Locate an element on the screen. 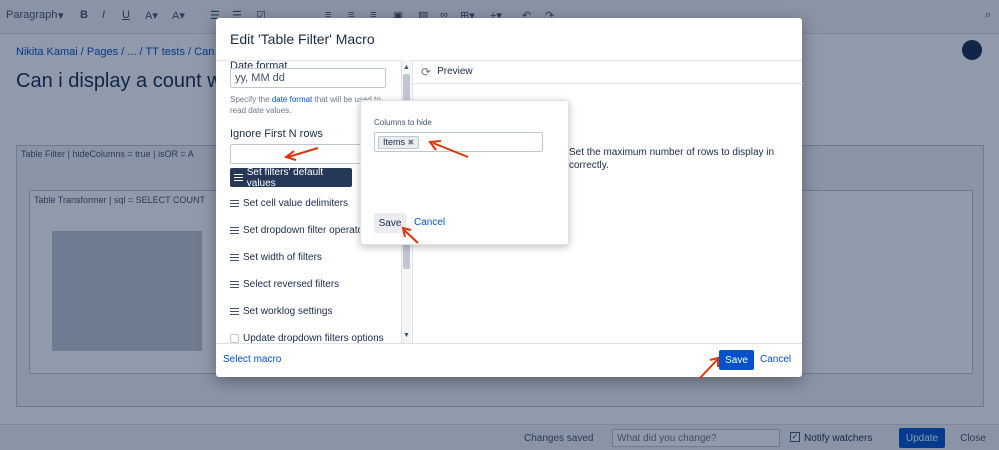 The height and width of the screenshot is (450, 999). arrow-to-popup-save is located at coordinates (410, 235).